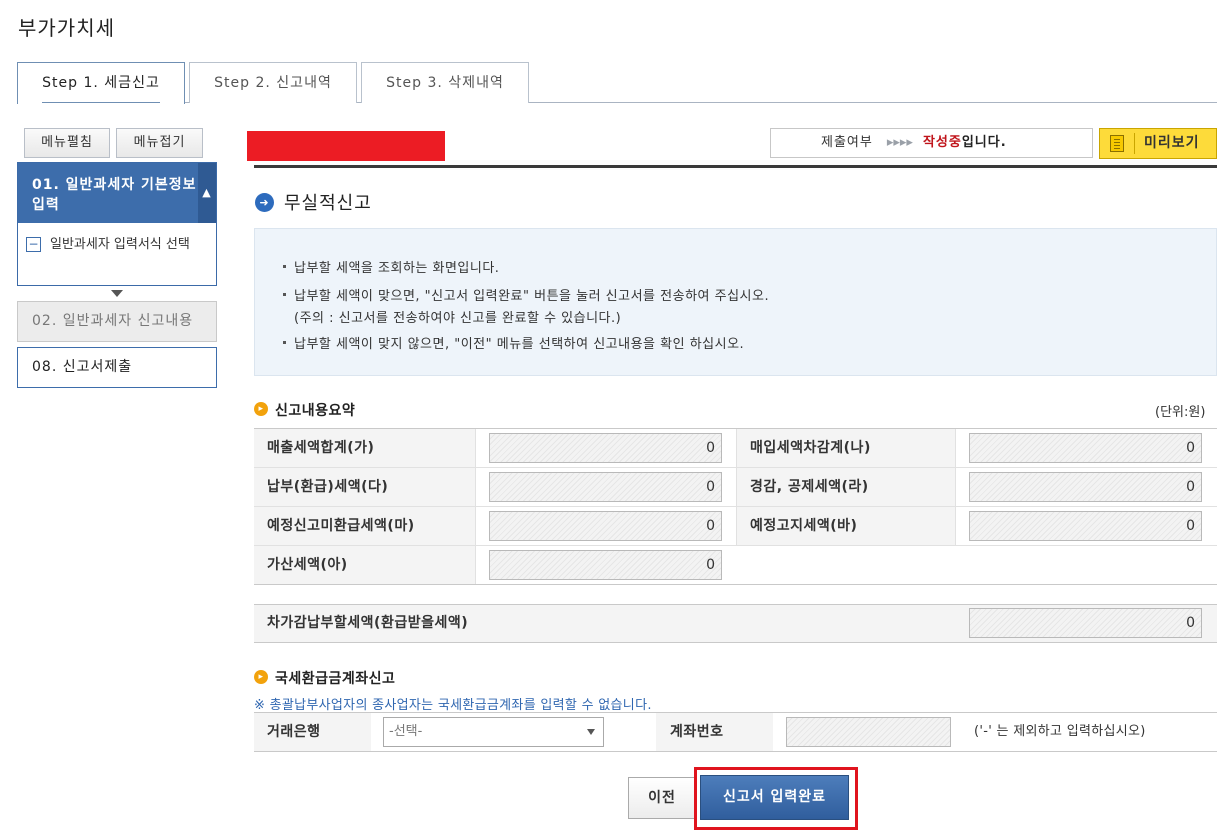  Describe the element at coordinates (493, 732) in the screenshot. I see `bank-select: -선택-` at that location.